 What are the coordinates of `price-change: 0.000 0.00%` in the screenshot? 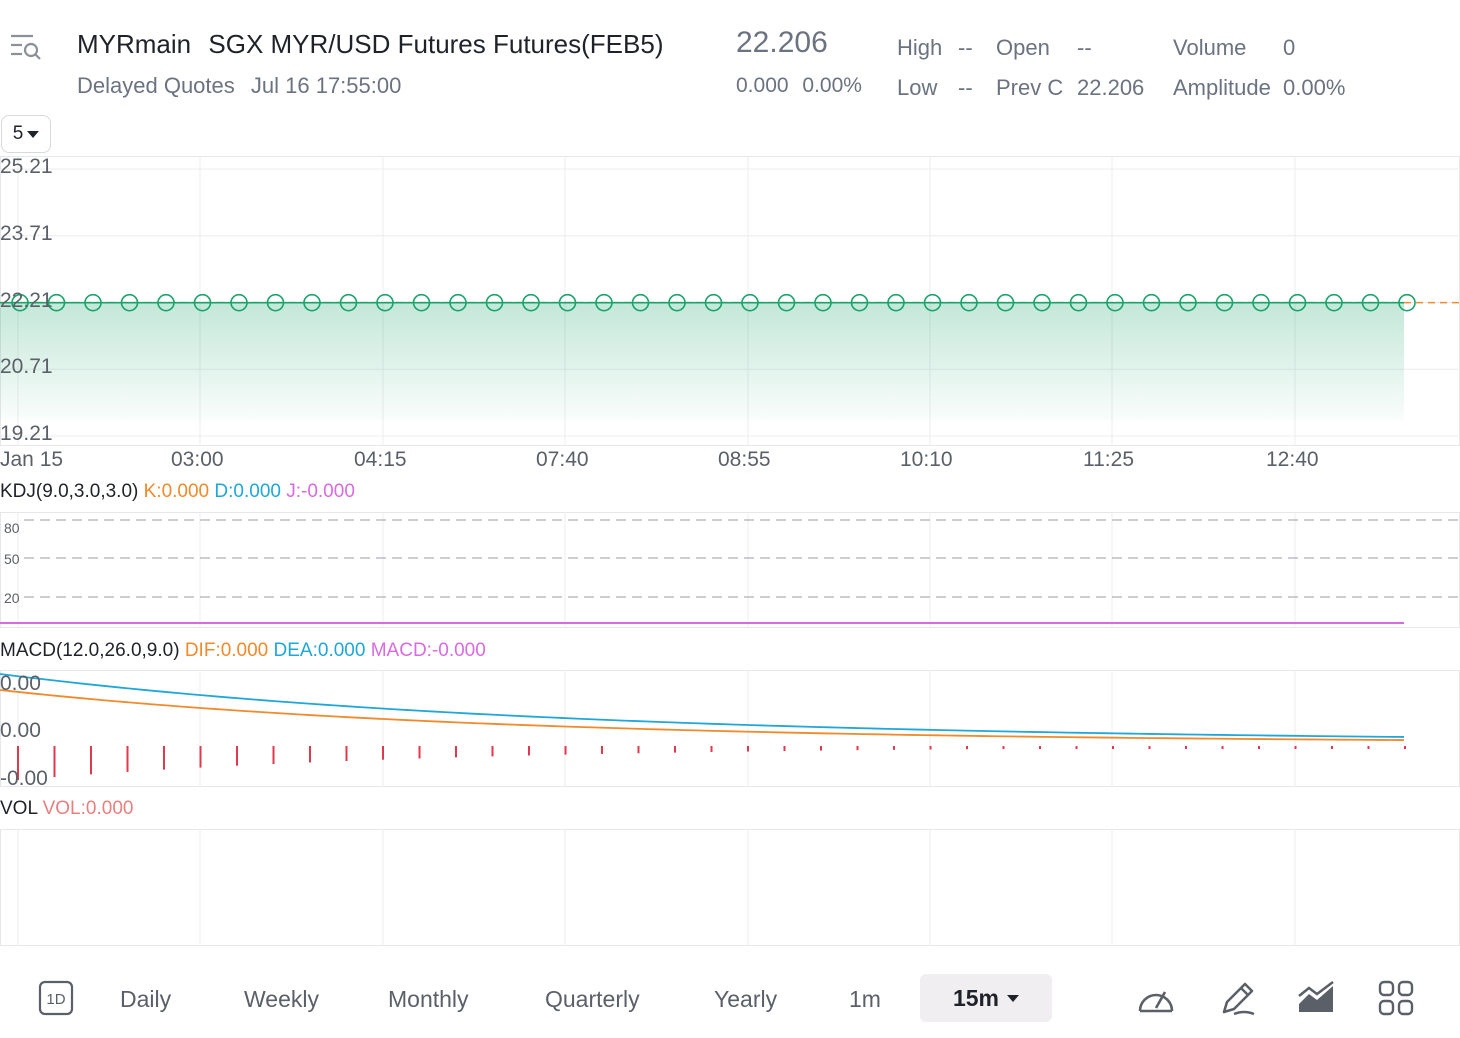 It's located at (803, 86).